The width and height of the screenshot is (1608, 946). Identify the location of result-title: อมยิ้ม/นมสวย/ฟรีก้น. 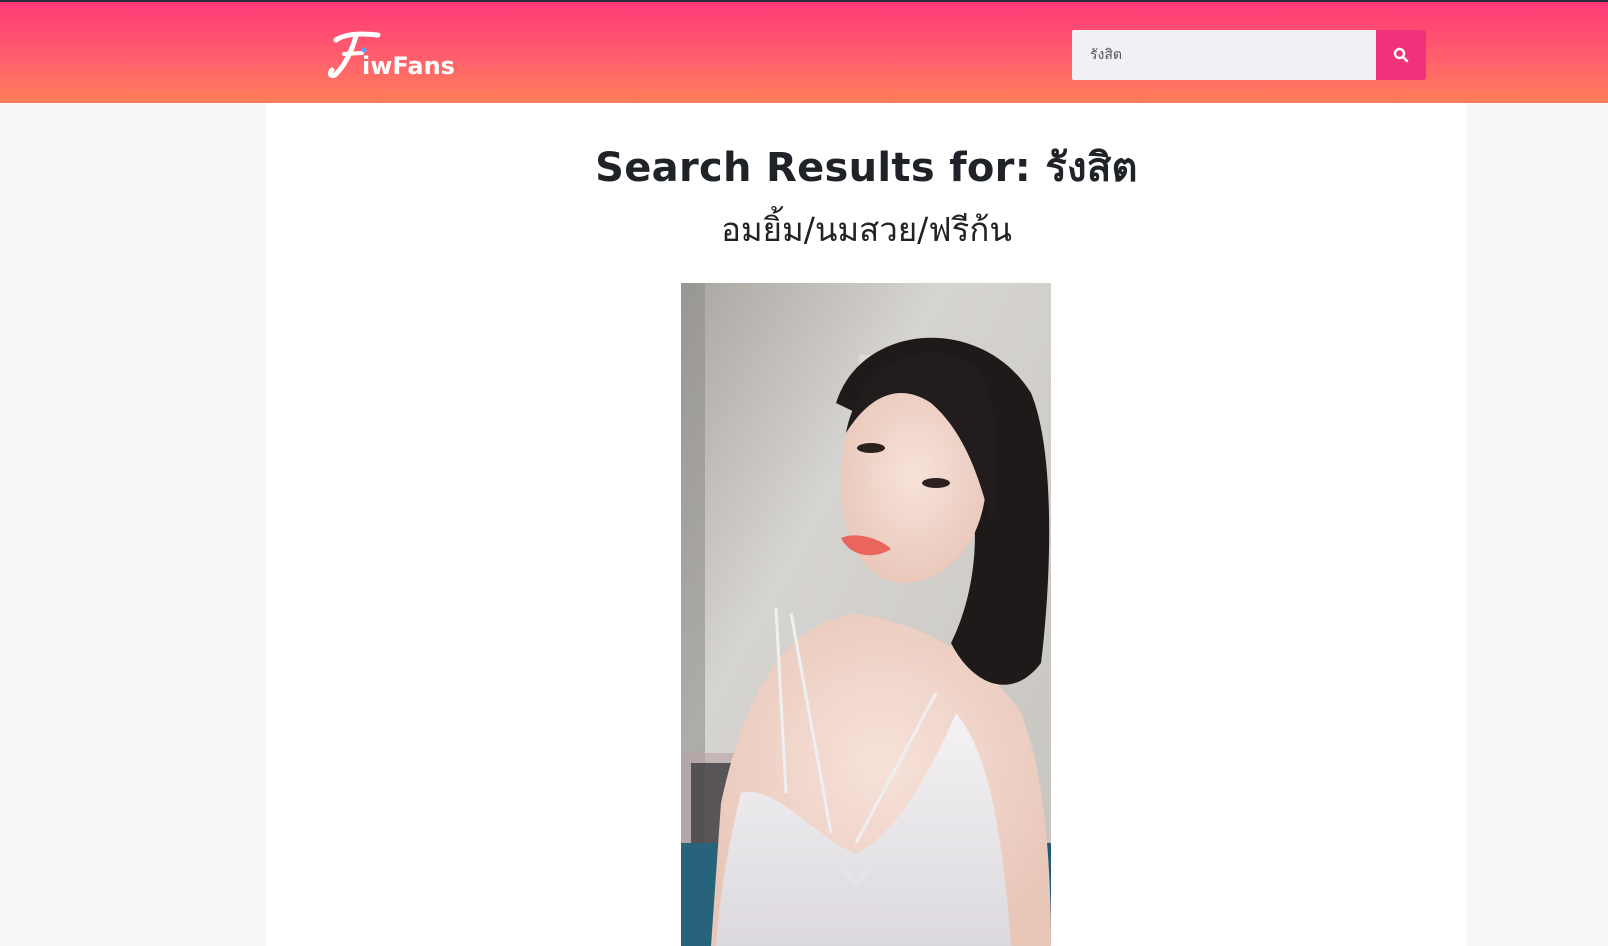
(866, 229).